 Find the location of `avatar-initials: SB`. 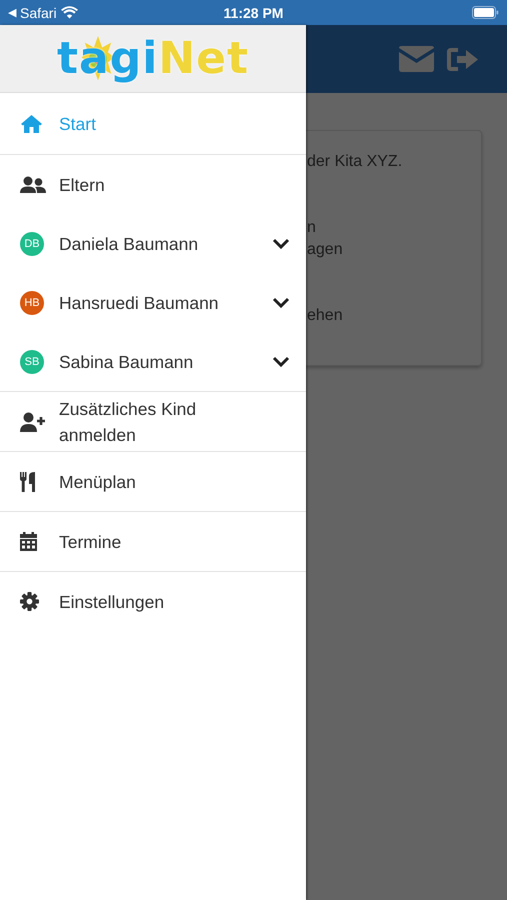

avatar-initials: SB is located at coordinates (32, 362).